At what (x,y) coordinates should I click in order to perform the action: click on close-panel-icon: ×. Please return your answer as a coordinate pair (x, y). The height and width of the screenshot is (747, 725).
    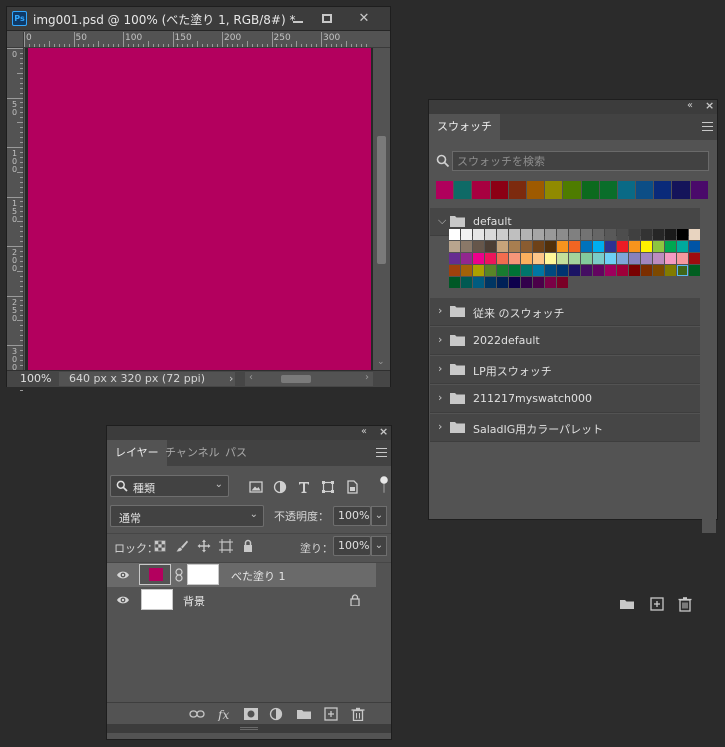
    Looking at the image, I should click on (709, 105).